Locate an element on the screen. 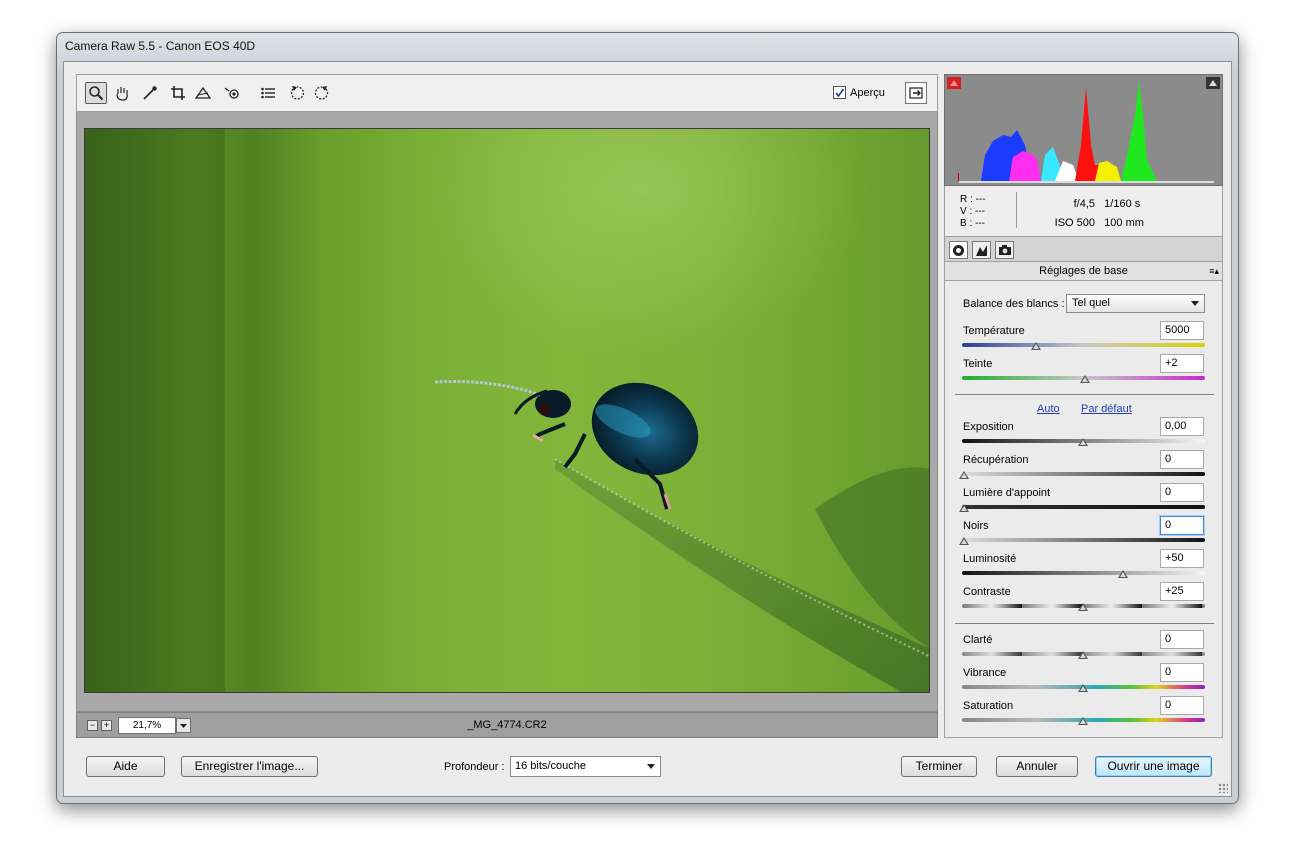 The image size is (1290, 854). white-balance-select: Tel quel is located at coordinates (1135, 303).